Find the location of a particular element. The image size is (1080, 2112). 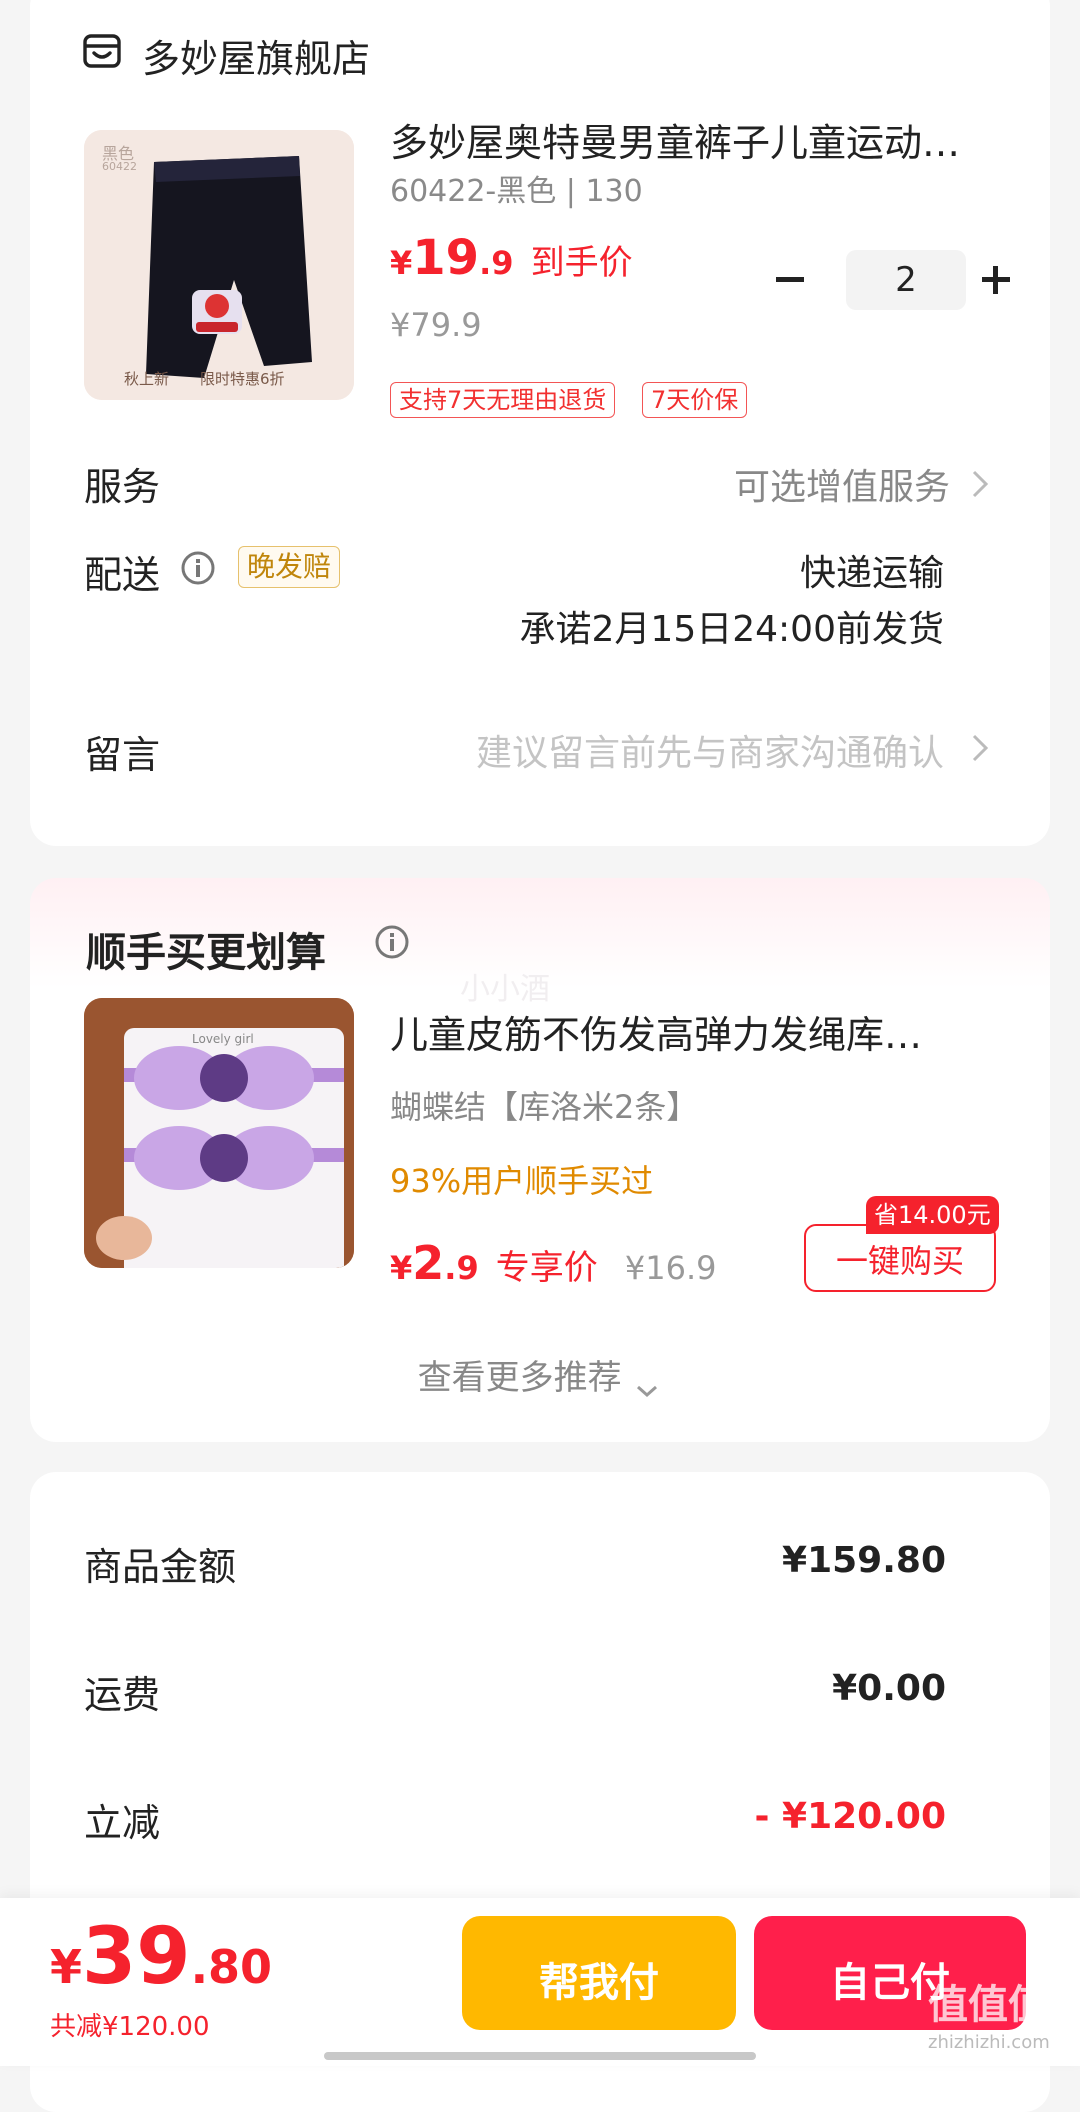

addon-price: ¥2.9 专享价 ¥16.9 is located at coordinates (553, 1263).